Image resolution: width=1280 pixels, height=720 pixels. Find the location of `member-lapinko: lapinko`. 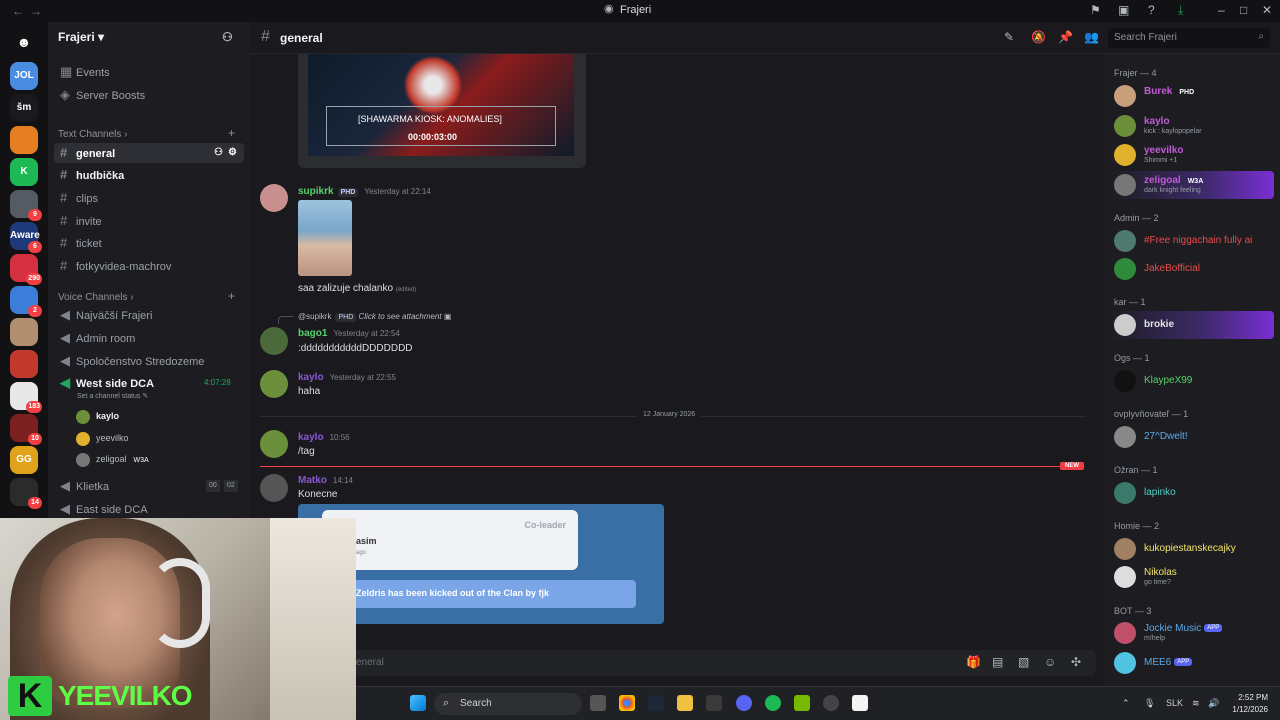

member-lapinko: lapinko is located at coordinates (1192, 493).